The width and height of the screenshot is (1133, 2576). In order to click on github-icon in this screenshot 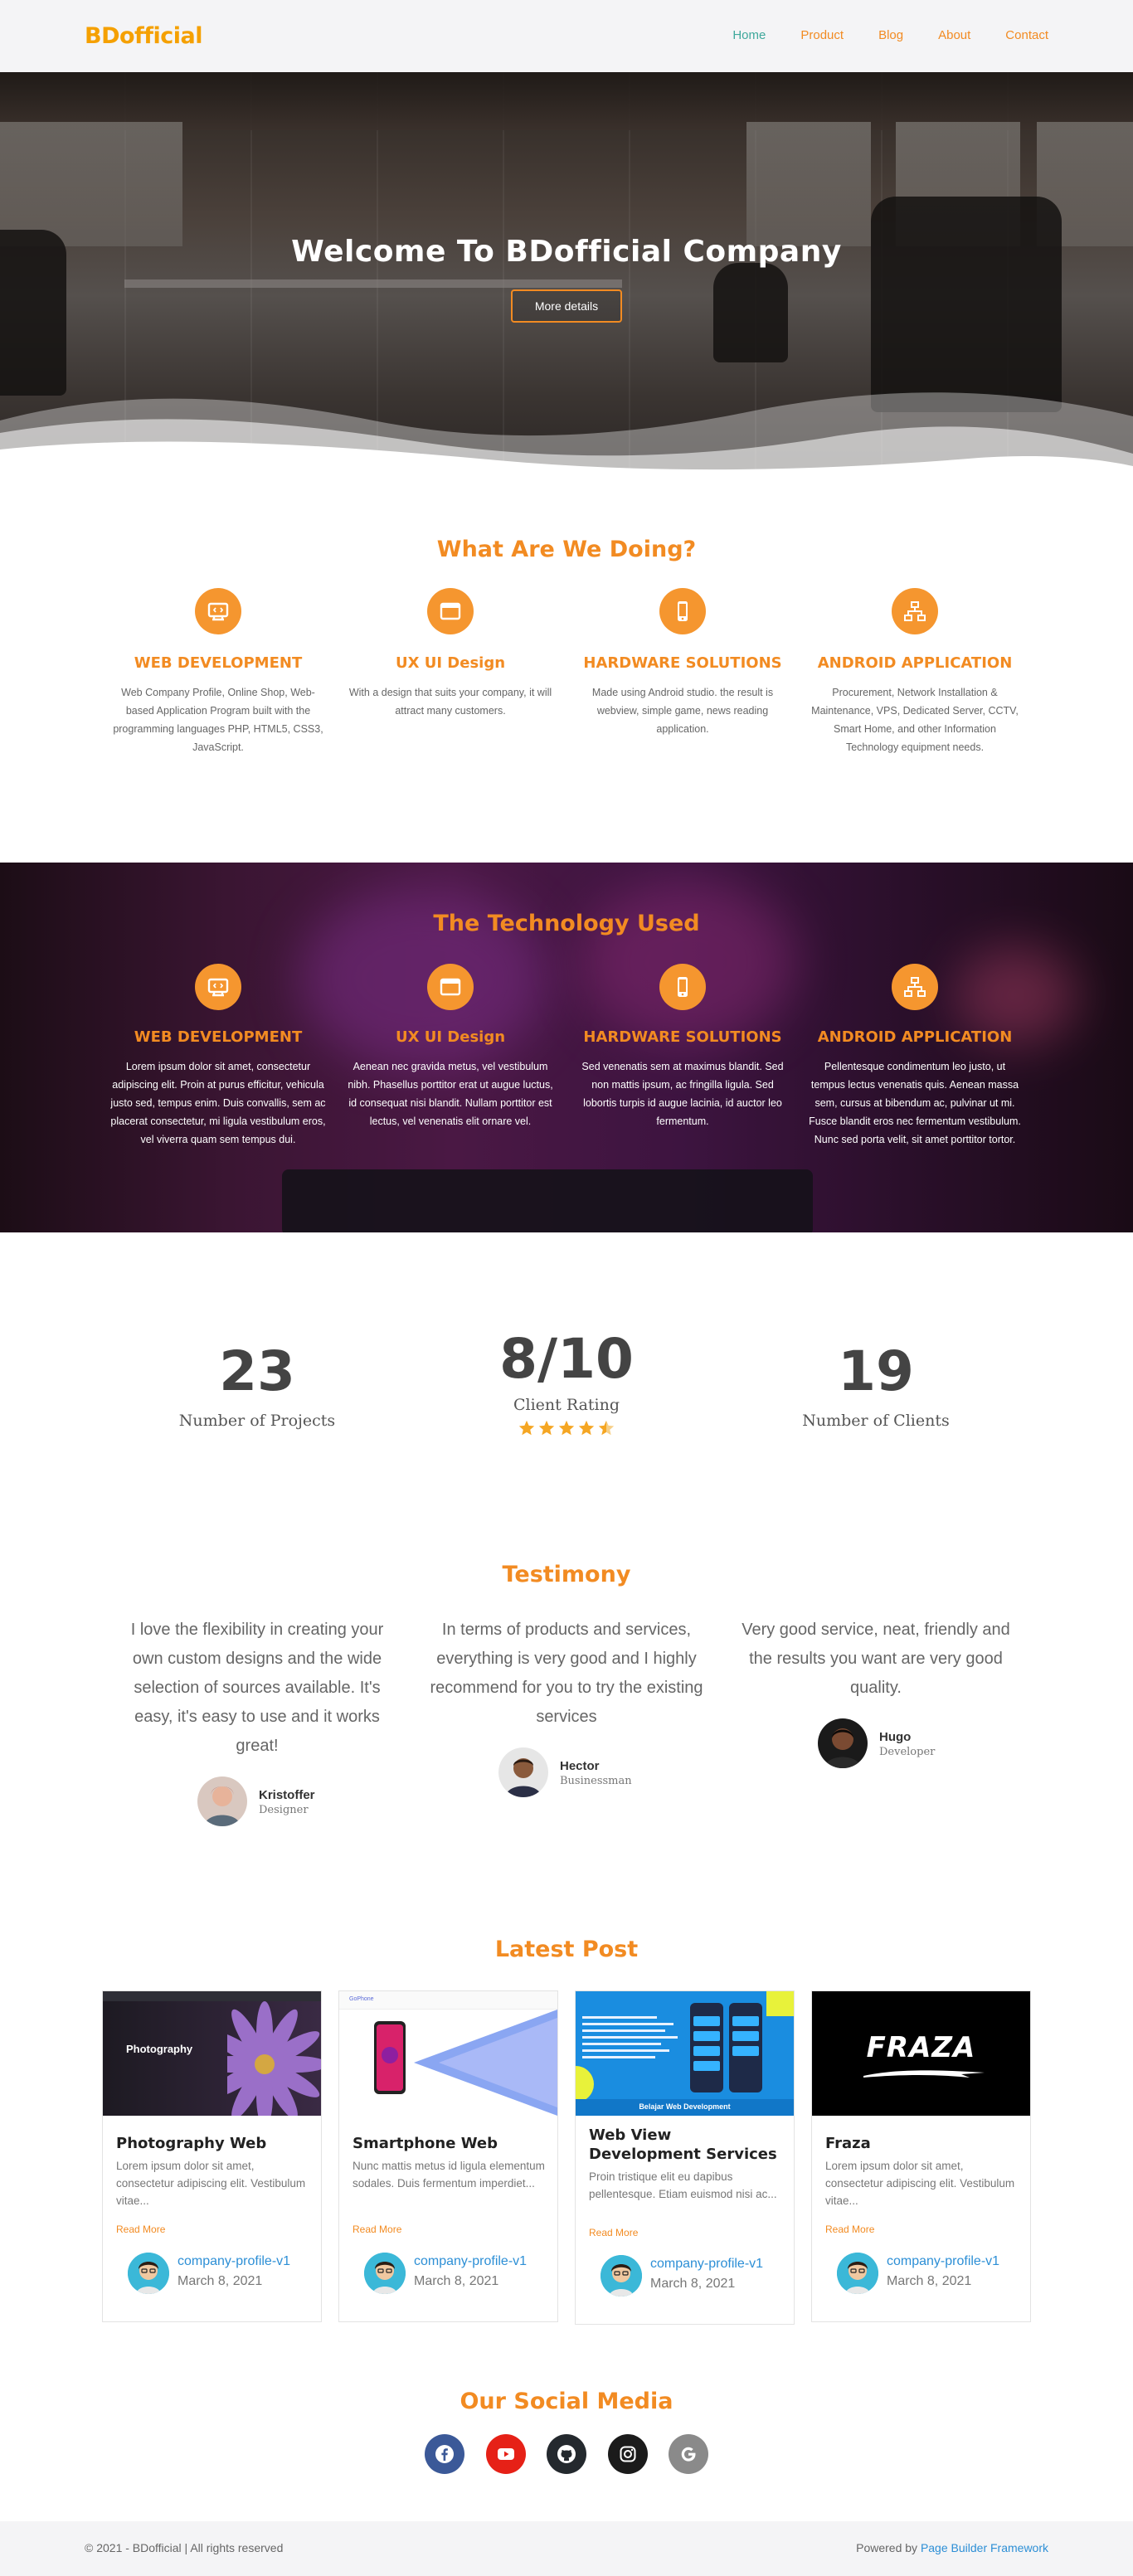, I will do `click(567, 2454)`.